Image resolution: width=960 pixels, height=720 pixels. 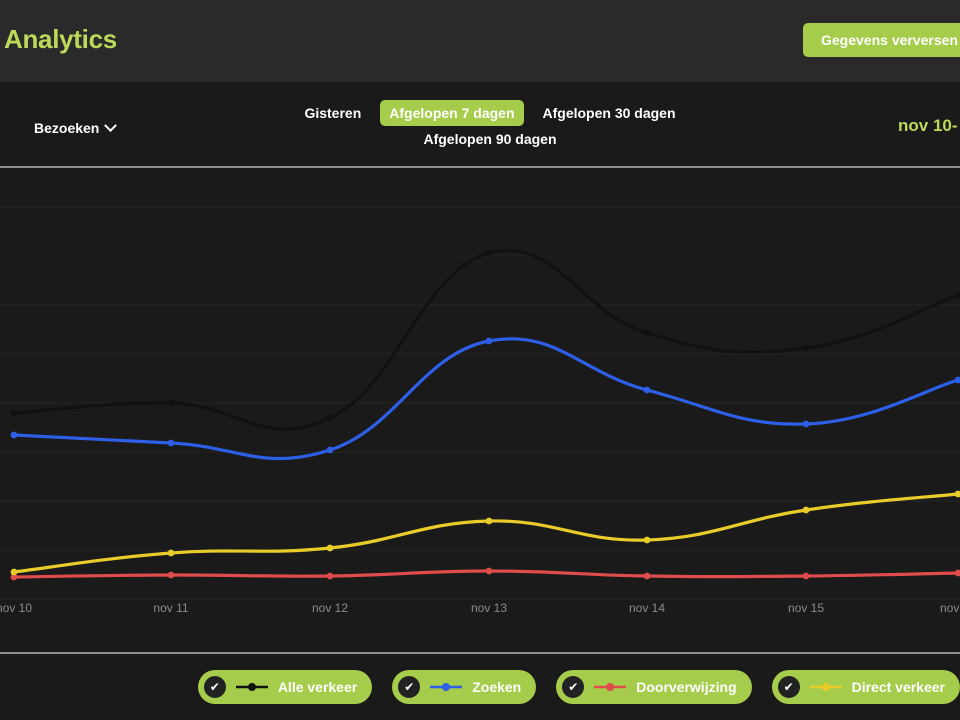 I want to click on tab-range-1: Afgelopen 7 dagen, so click(x=452, y=113).